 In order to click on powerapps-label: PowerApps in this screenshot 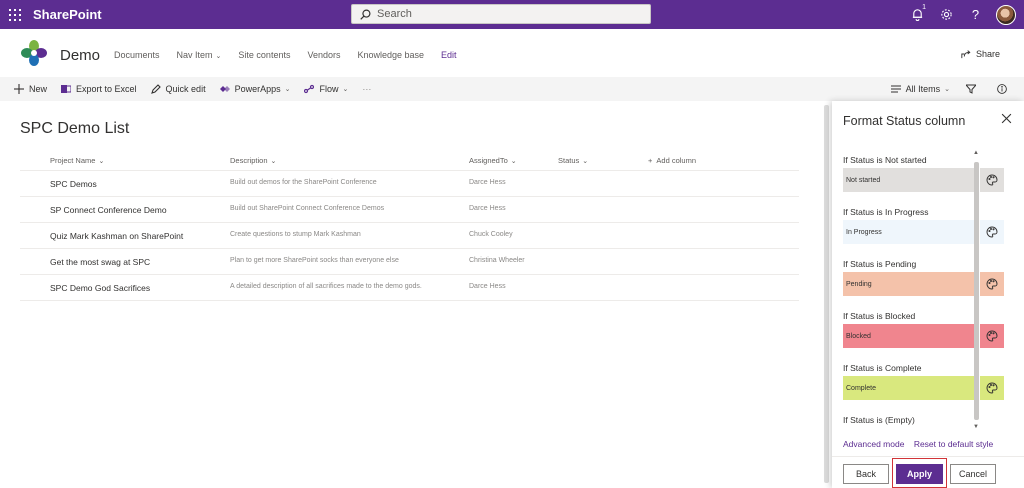, I will do `click(257, 89)`.